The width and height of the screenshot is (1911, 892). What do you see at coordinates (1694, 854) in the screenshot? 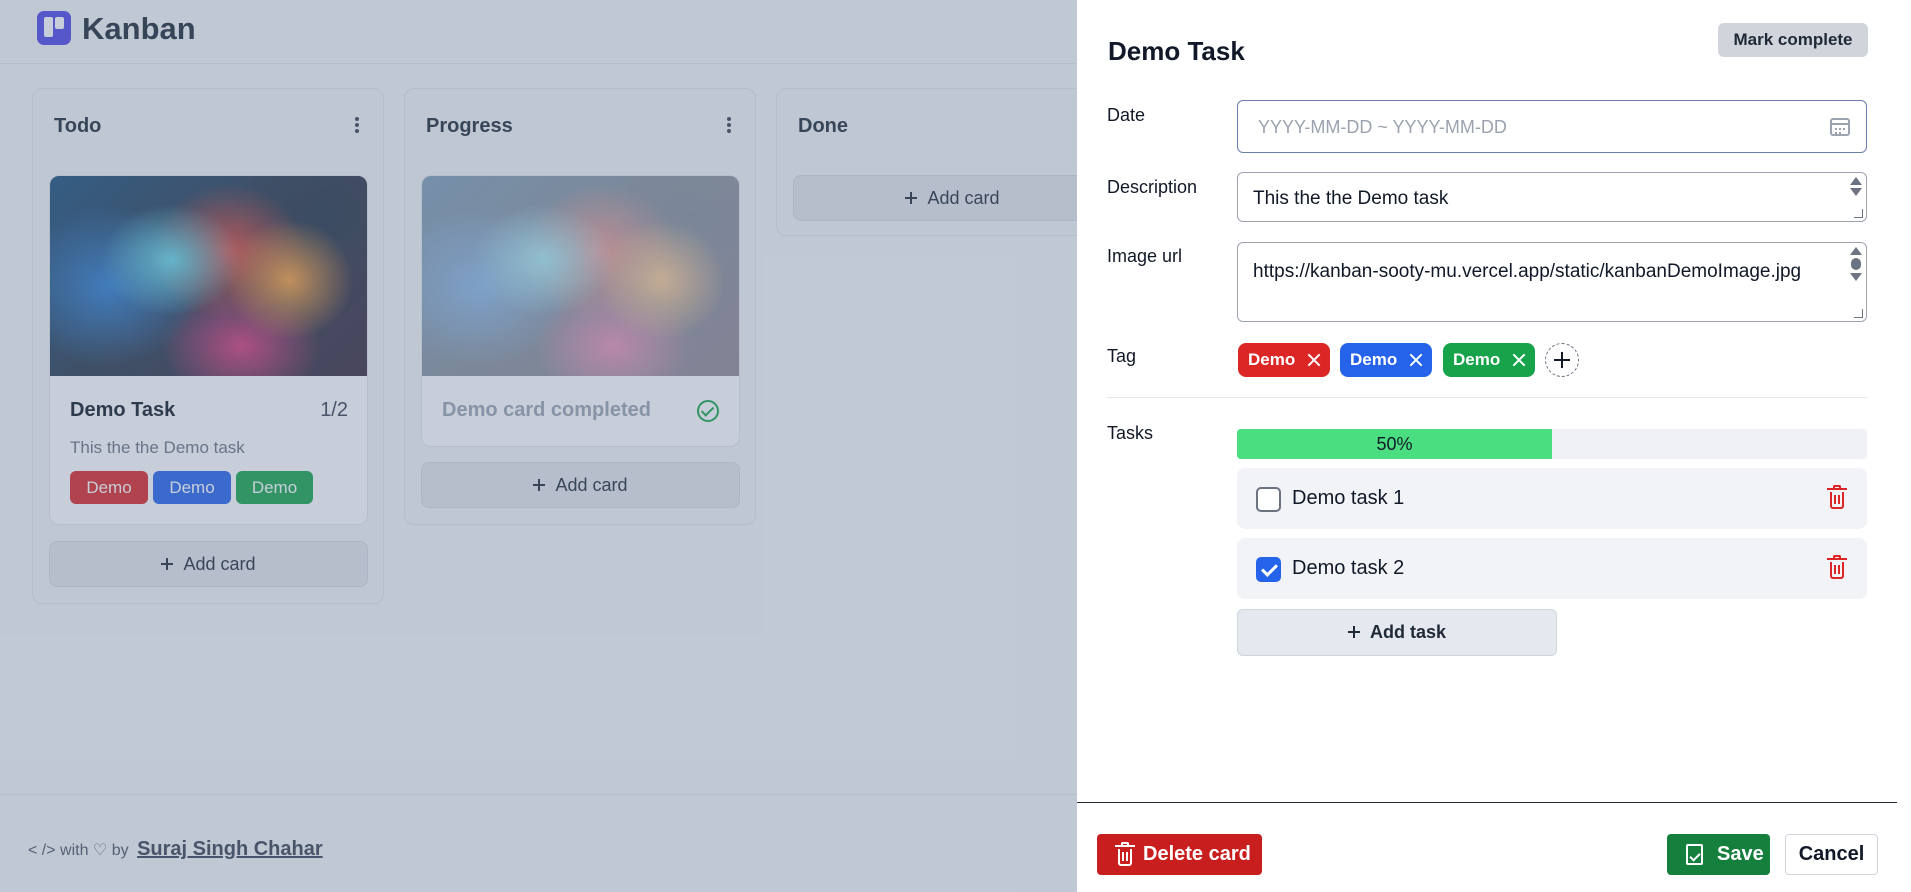
I see `save-file-icon` at bounding box center [1694, 854].